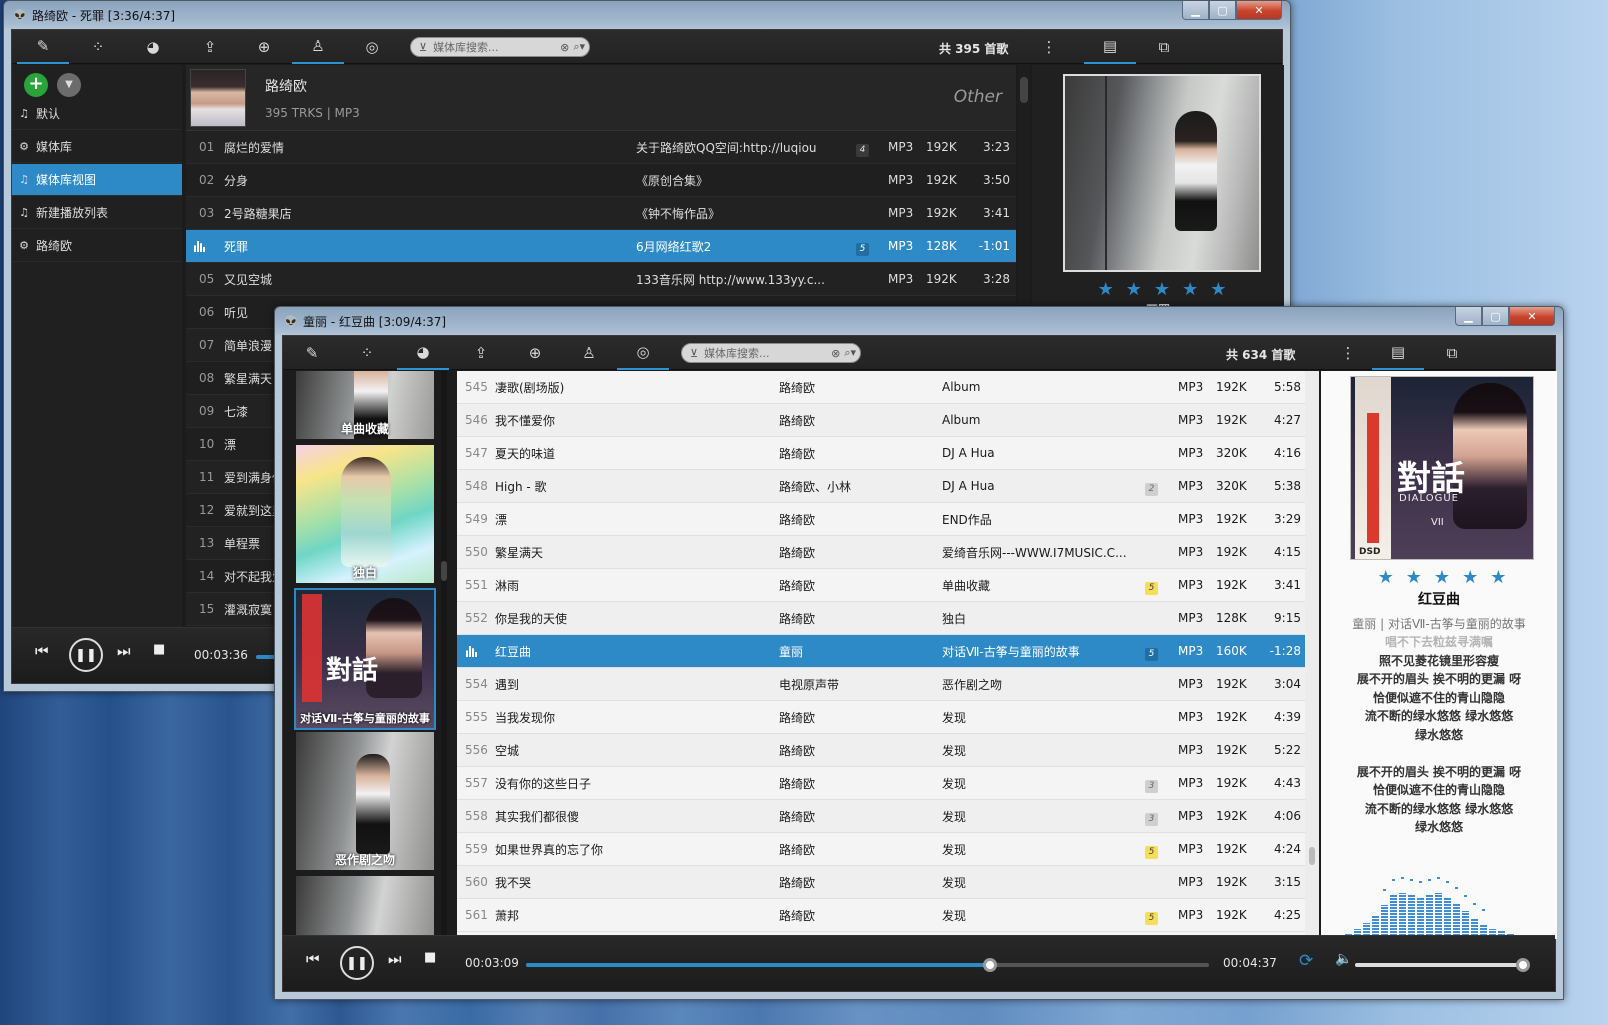  Describe the element at coordinates (1049, 47) in the screenshot. I see `more-menu-icon: ⋮` at that location.